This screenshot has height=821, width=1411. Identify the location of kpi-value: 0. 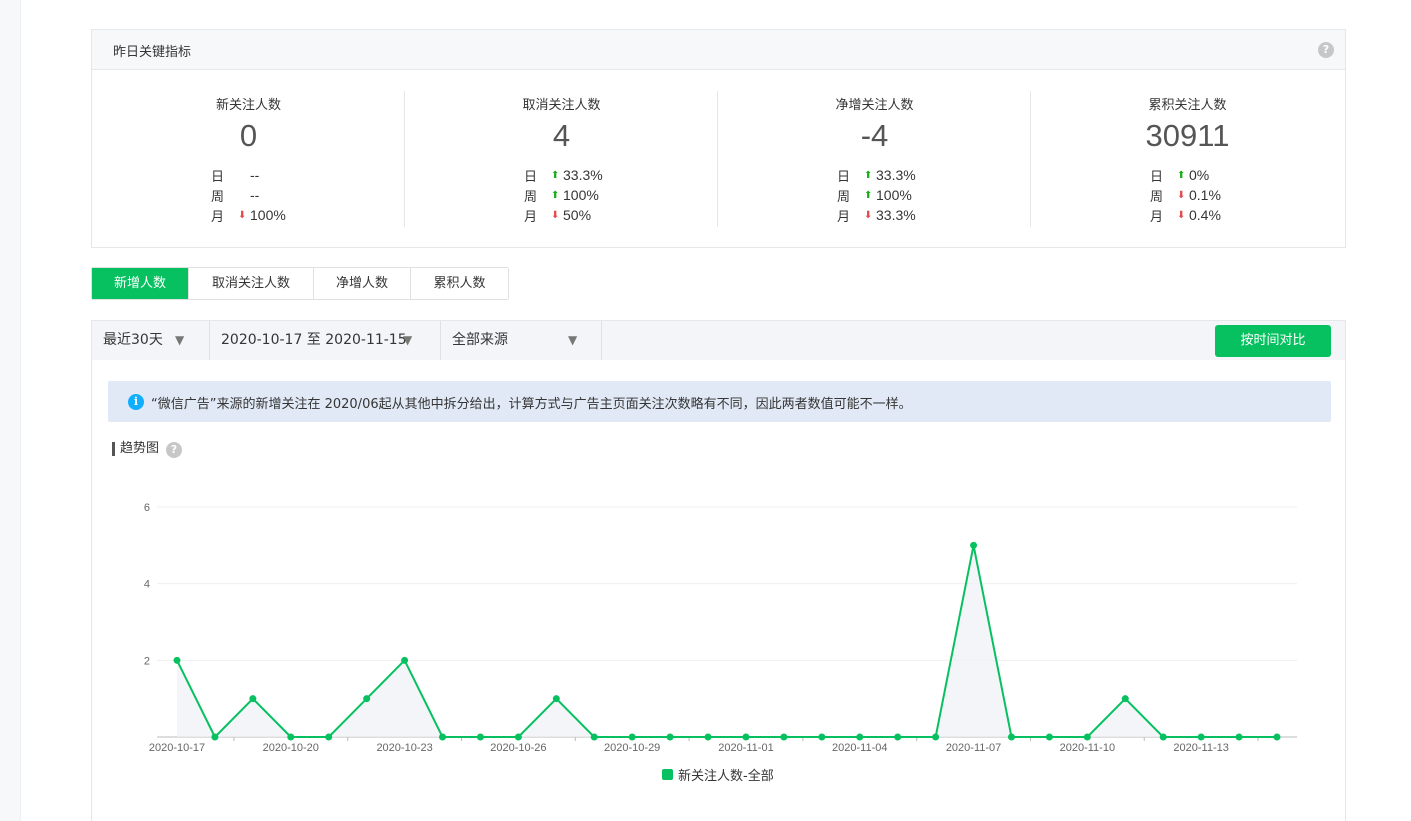
(248, 135).